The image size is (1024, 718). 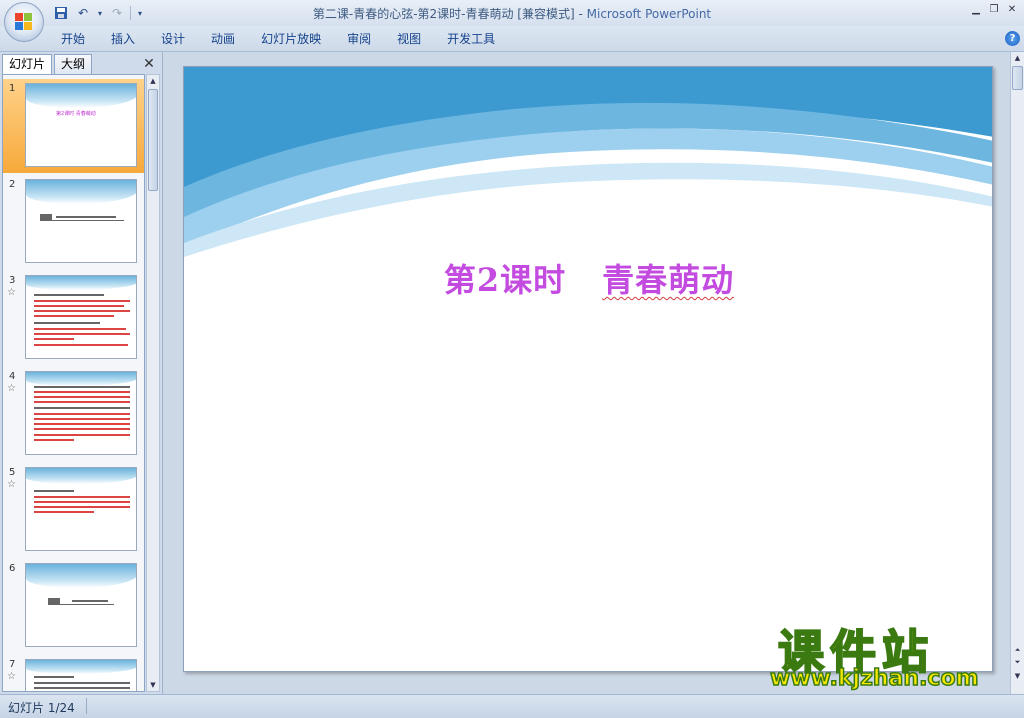 What do you see at coordinates (512, 39) in the screenshot?
I see `ribbon-tab-bar: 开始 插入 设计 动画 幻灯片放映 审阅 视图 开发工具` at bounding box center [512, 39].